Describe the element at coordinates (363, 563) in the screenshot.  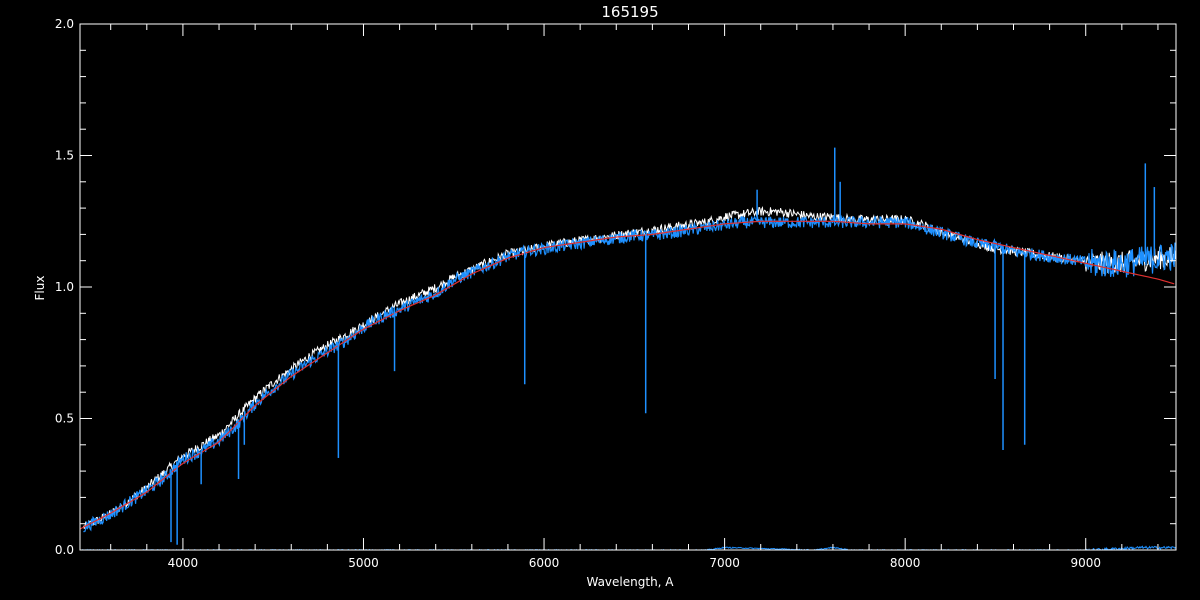
I see `x-tick-label: 5000` at that location.